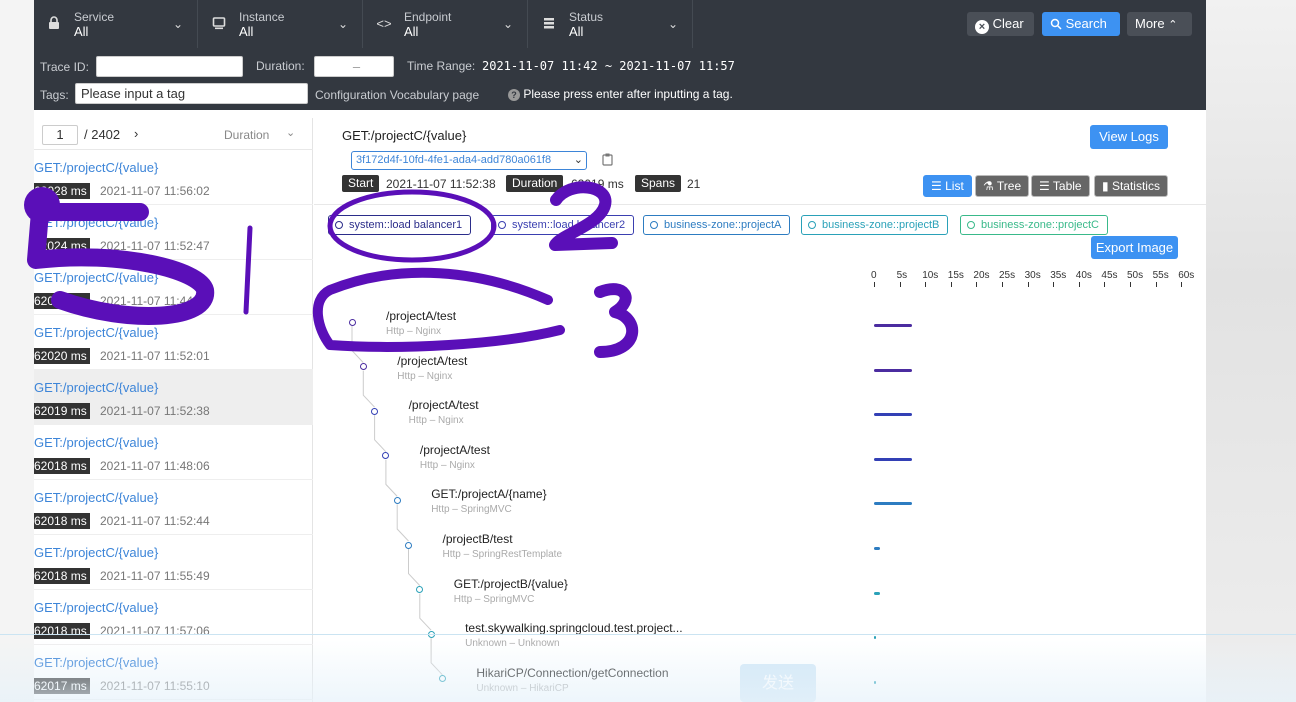 The width and height of the screenshot is (1296, 702). Describe the element at coordinates (583, 216) in the screenshot. I see `annotation-stroke-two` at that location.